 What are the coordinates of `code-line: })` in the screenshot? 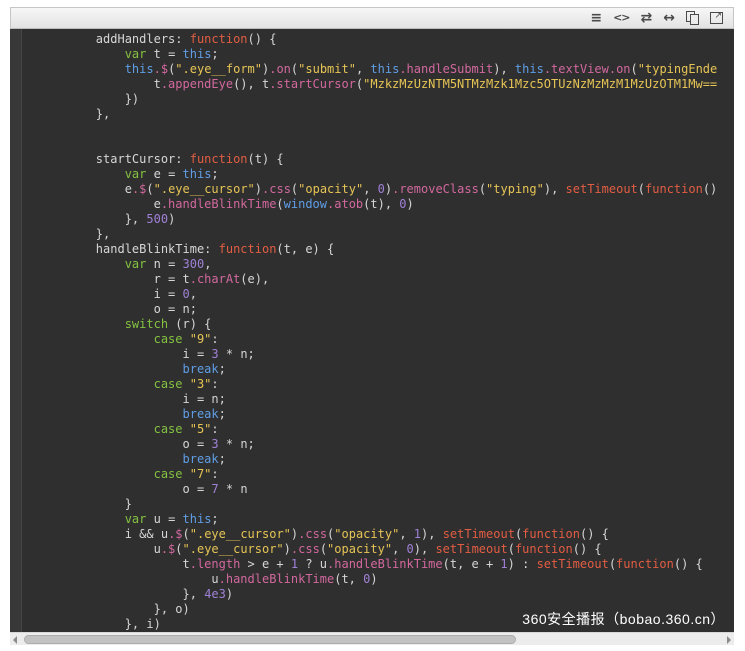 It's located at (132, 99).